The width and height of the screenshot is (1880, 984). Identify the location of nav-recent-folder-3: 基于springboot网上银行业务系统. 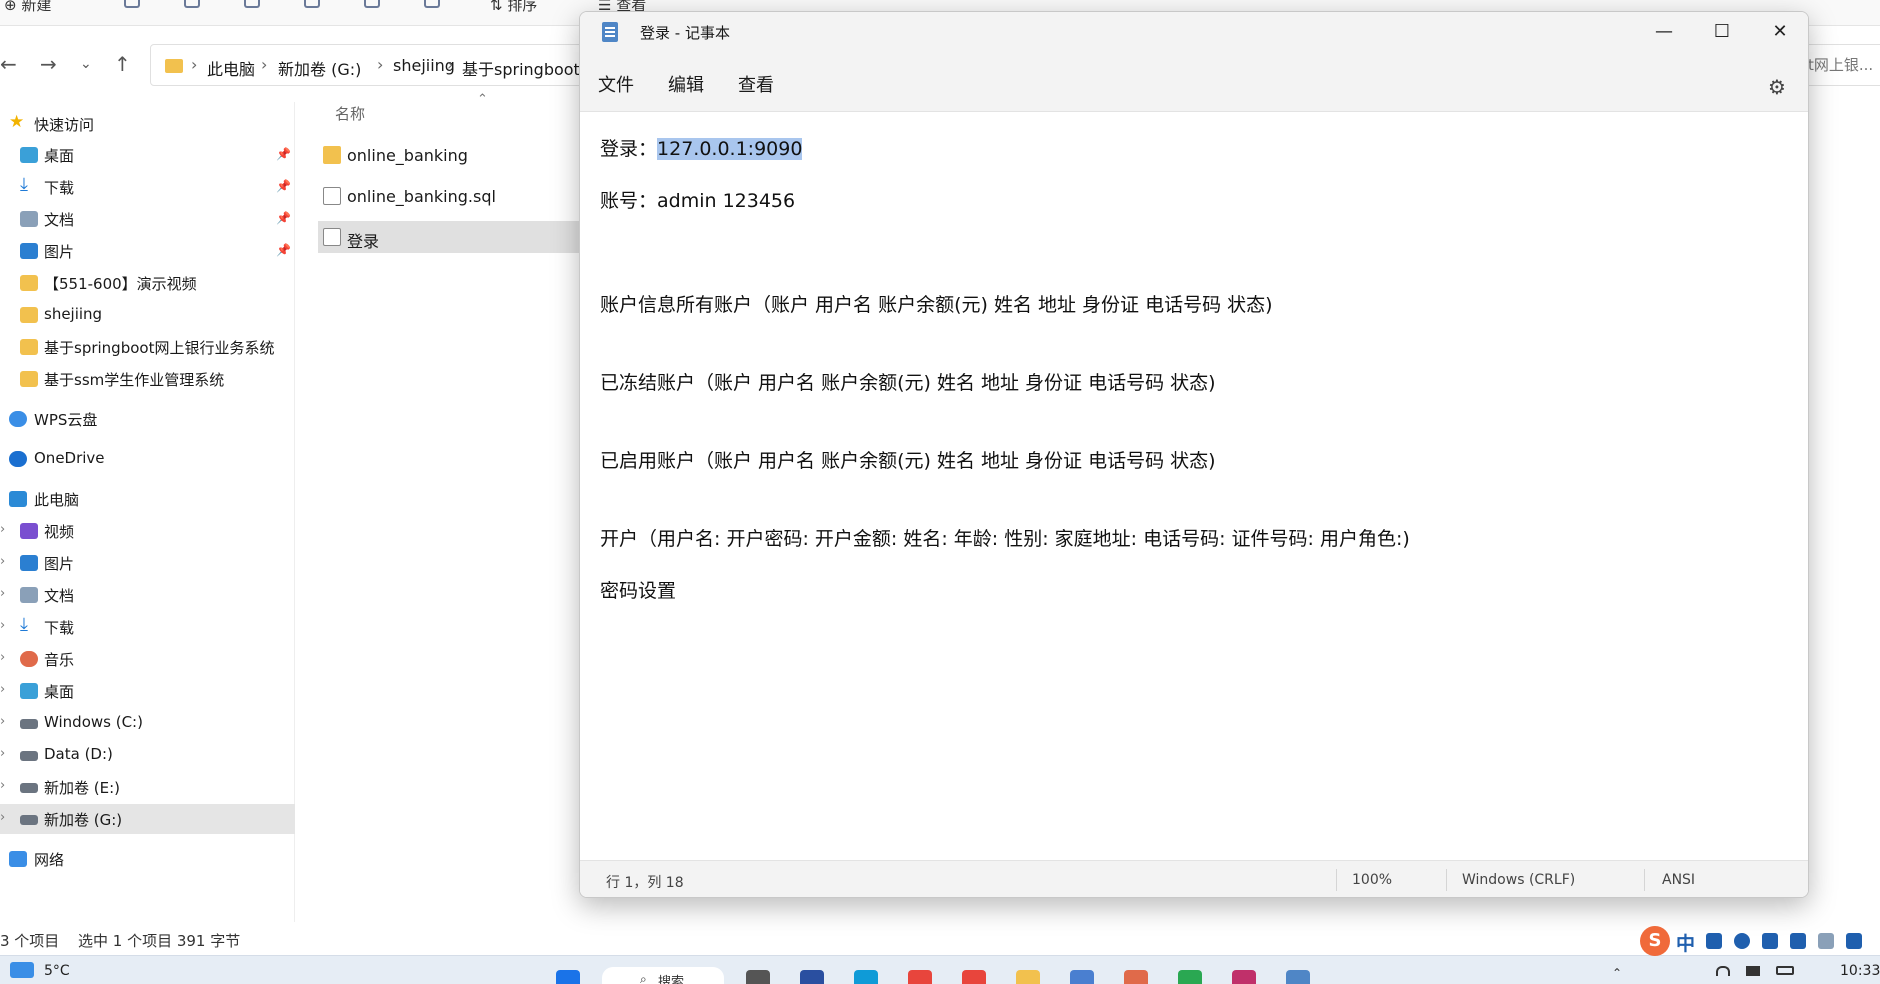
(147, 347).